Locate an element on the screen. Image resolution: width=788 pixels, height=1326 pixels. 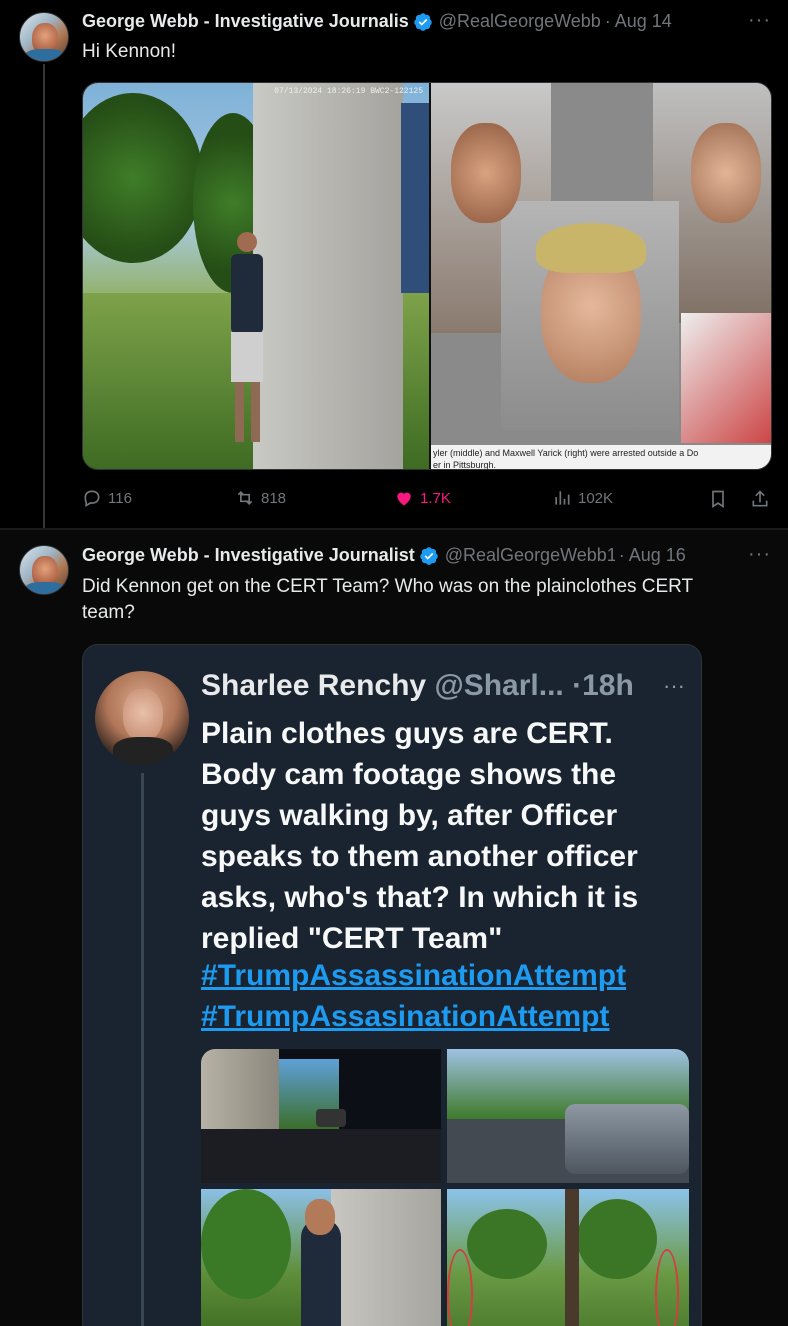
hashtag-link: #TrumpAssasinationAttempt is located at coordinates (405, 1016).